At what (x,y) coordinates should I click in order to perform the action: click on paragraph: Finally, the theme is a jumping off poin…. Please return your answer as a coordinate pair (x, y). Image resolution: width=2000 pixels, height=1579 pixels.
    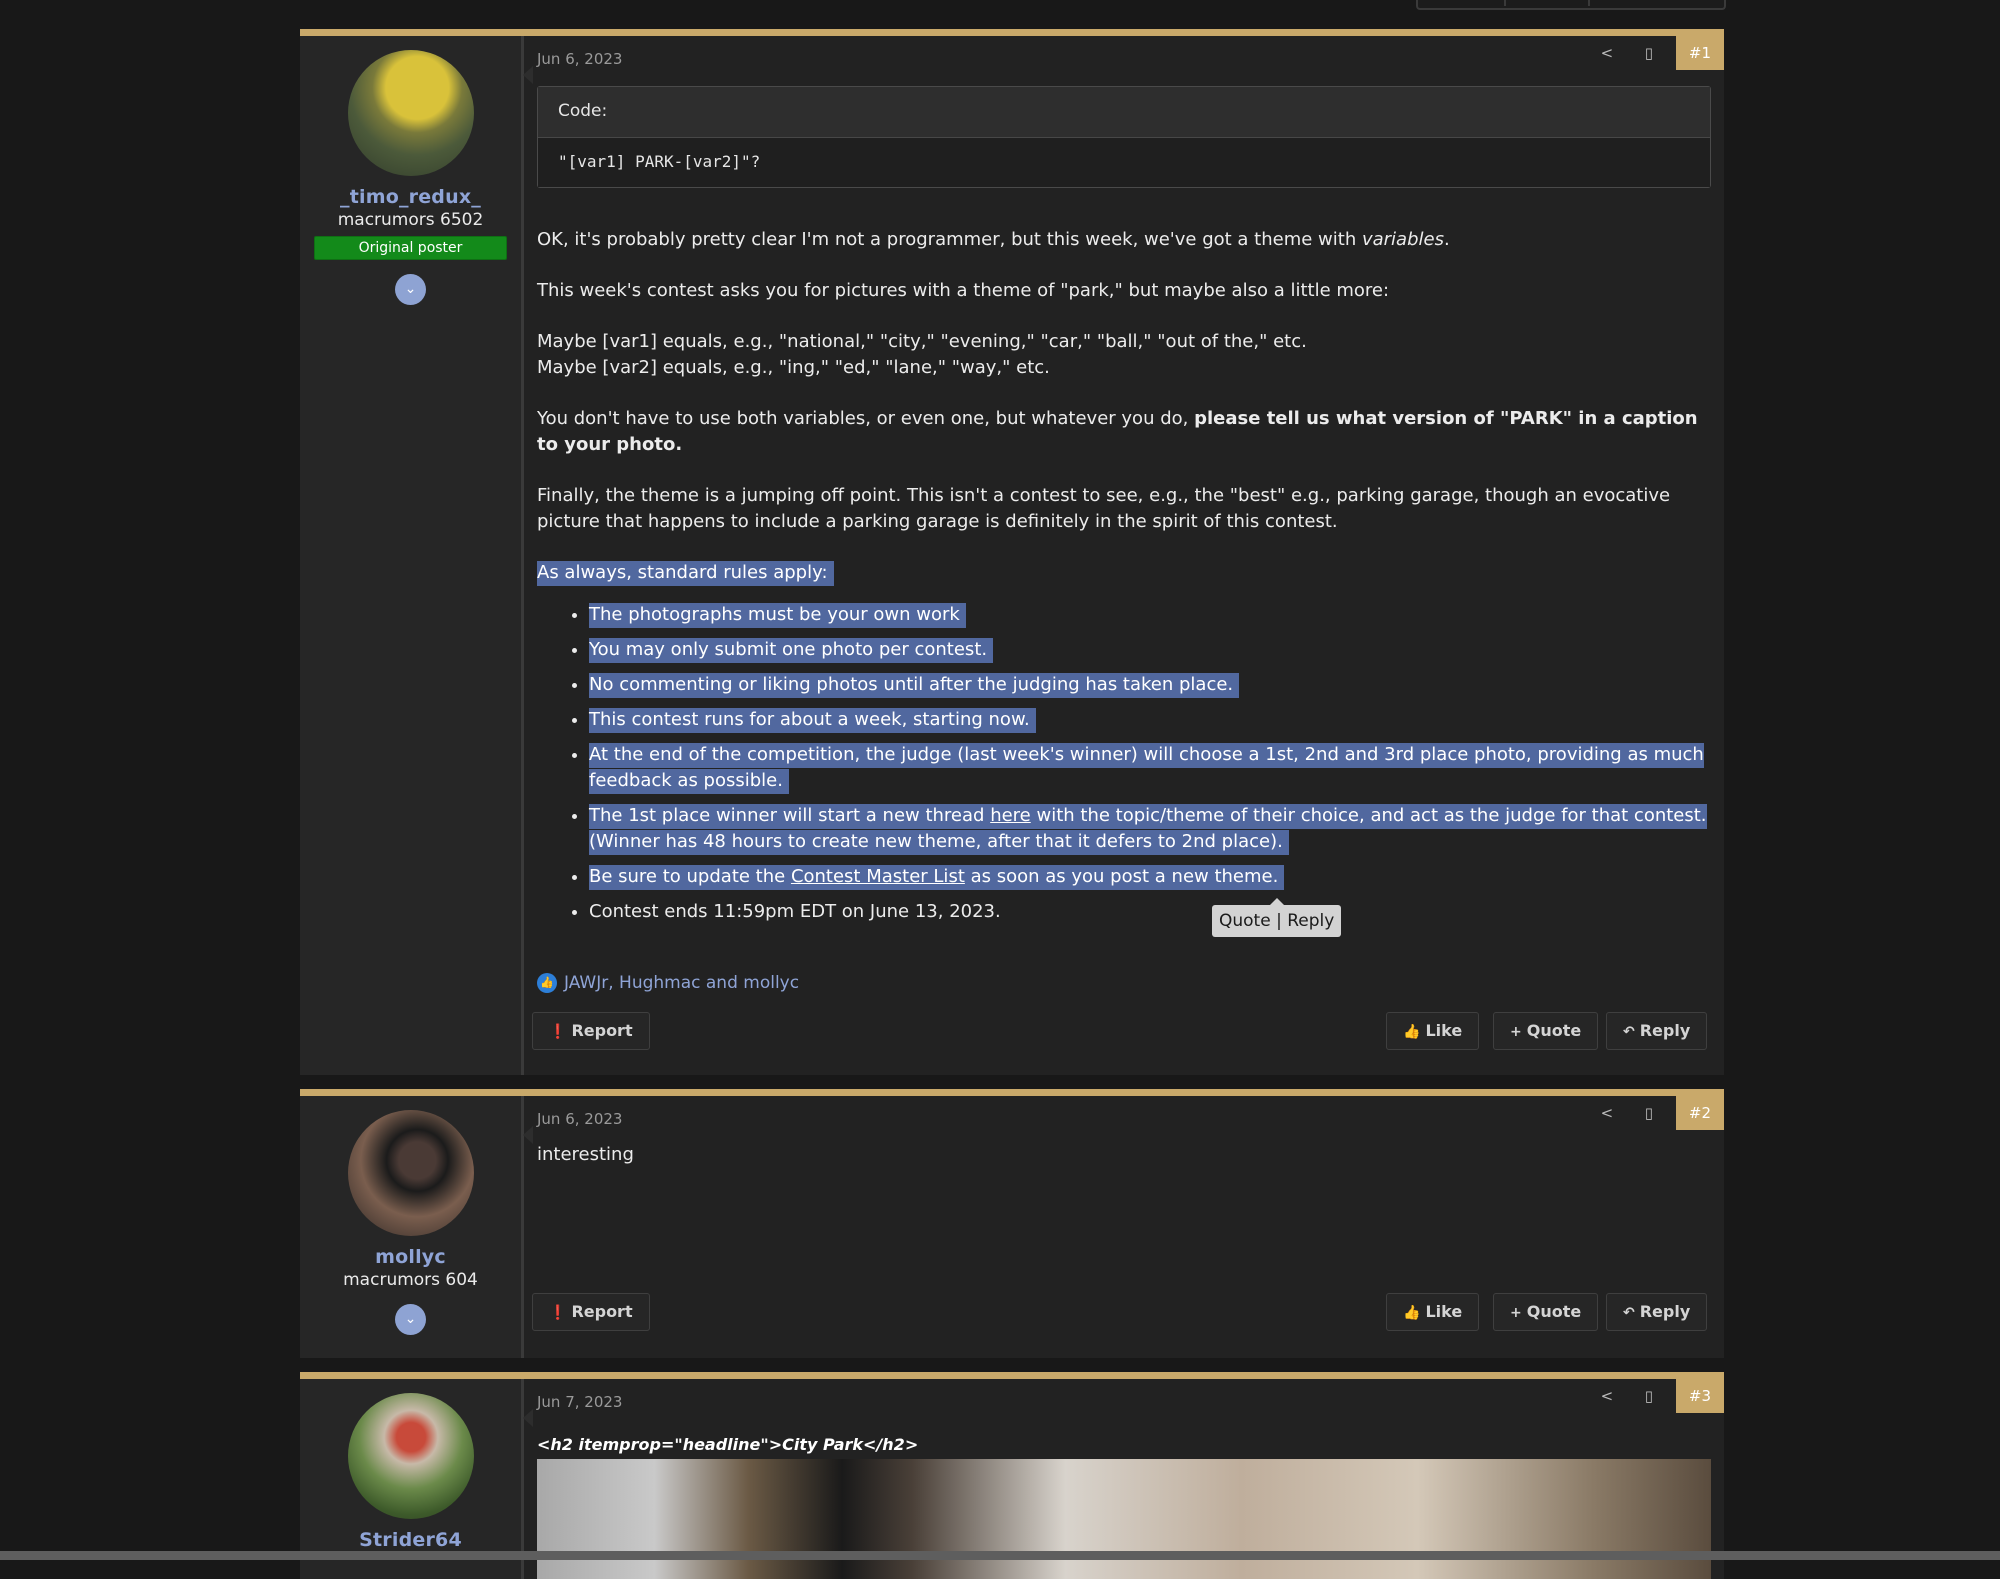
    Looking at the image, I should click on (1104, 508).